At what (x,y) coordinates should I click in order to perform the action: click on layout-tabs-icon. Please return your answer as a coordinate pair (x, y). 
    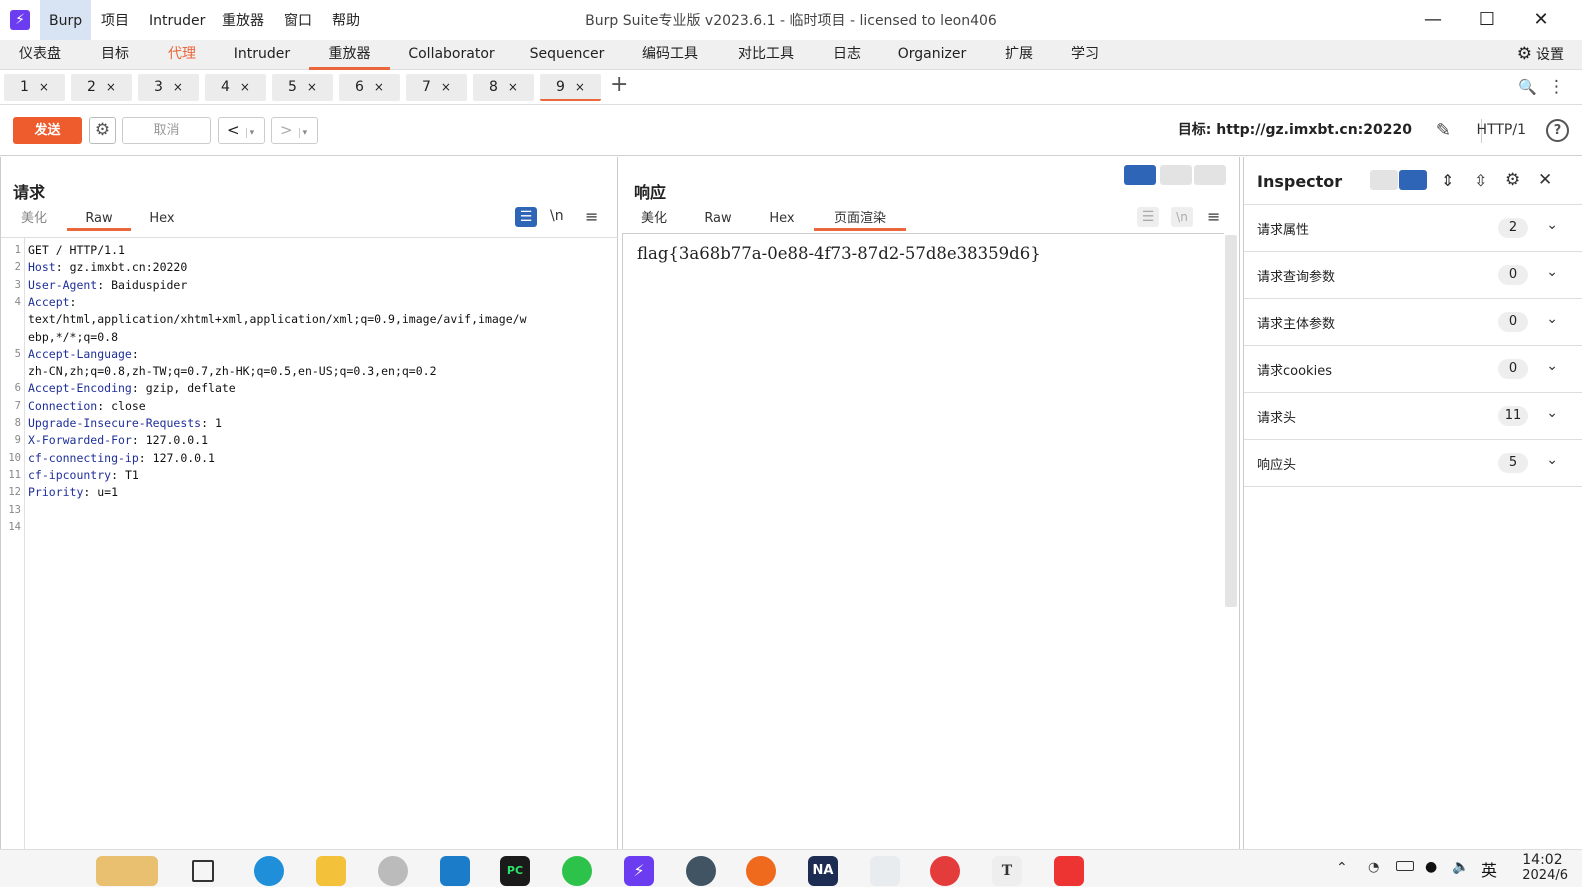
    Looking at the image, I should click on (1210, 175).